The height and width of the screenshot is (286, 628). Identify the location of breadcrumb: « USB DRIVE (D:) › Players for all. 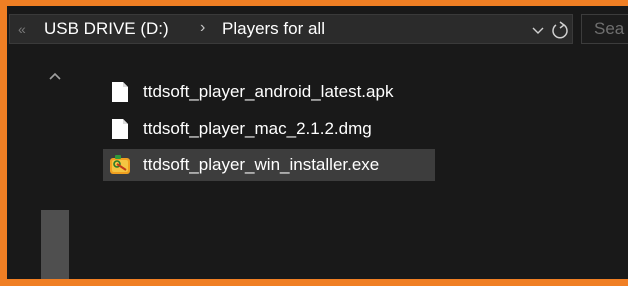
(291, 29).